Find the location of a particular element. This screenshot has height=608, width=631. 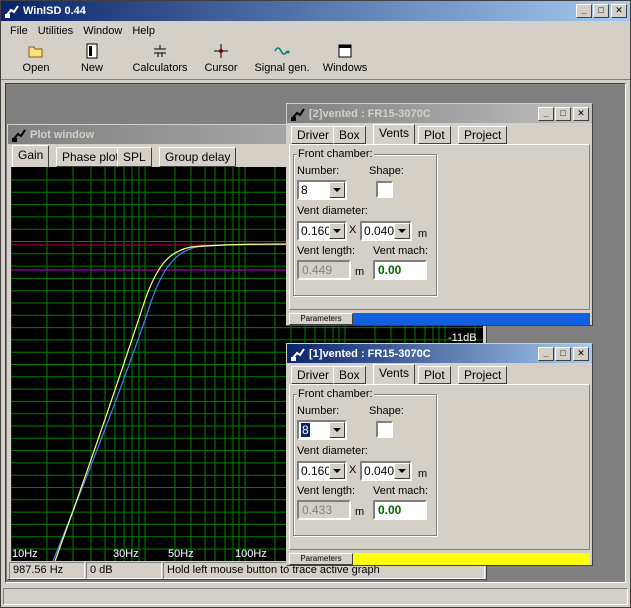

vented-2-number-select: 8 is located at coordinates (322, 190).